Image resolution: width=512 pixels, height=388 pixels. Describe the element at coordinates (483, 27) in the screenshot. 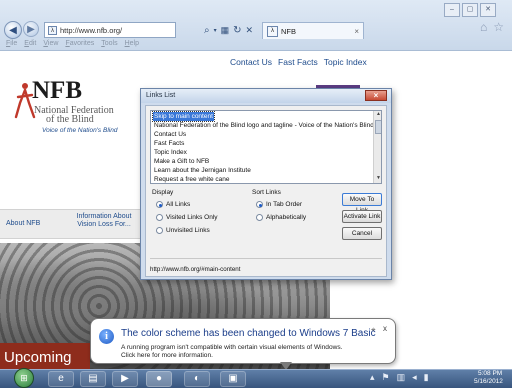

I see `home-icon: ⌂` at that location.